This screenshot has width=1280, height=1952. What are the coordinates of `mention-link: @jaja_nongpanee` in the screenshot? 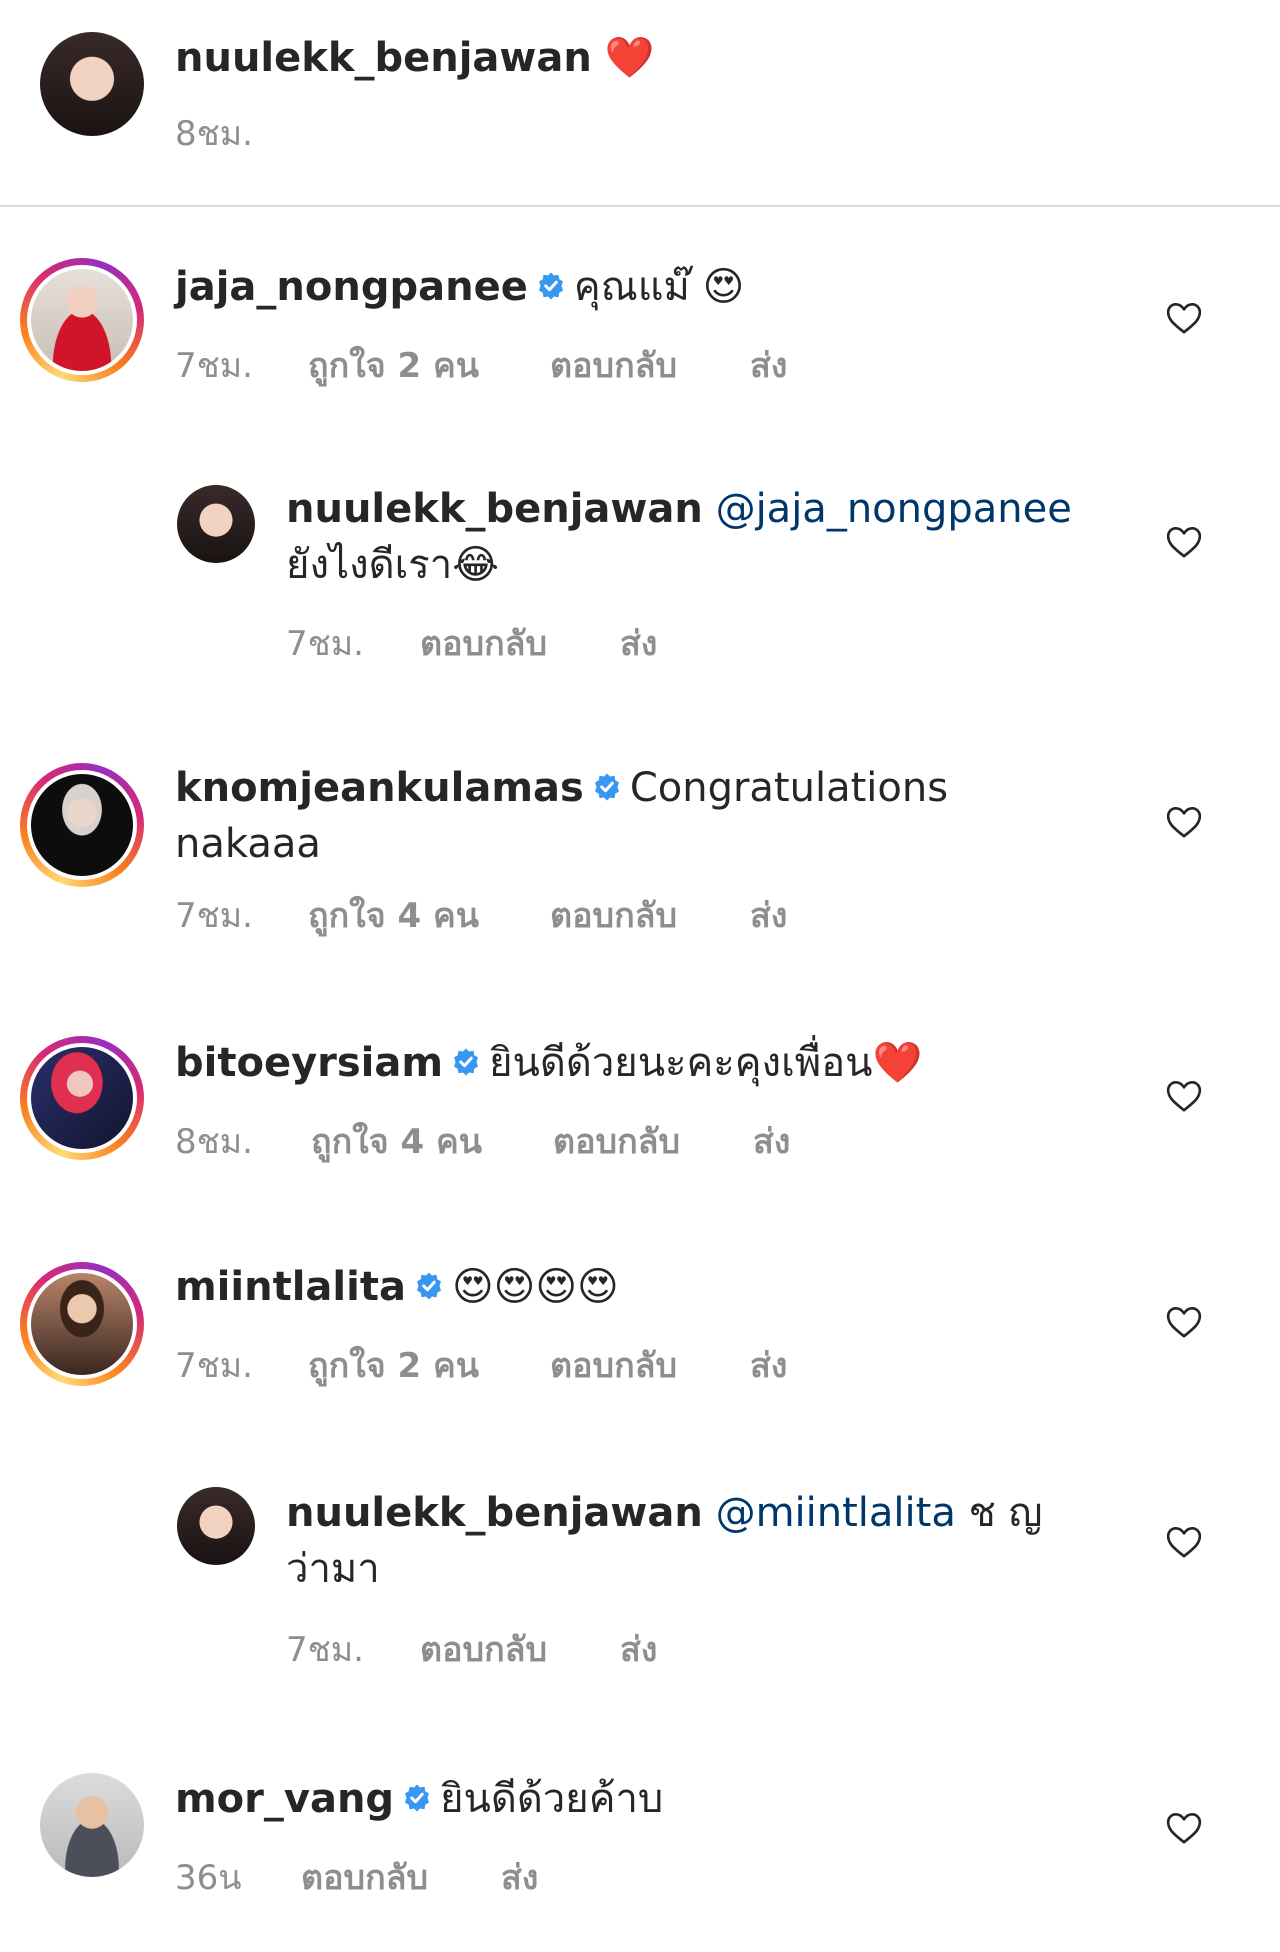 It's located at (894, 509).